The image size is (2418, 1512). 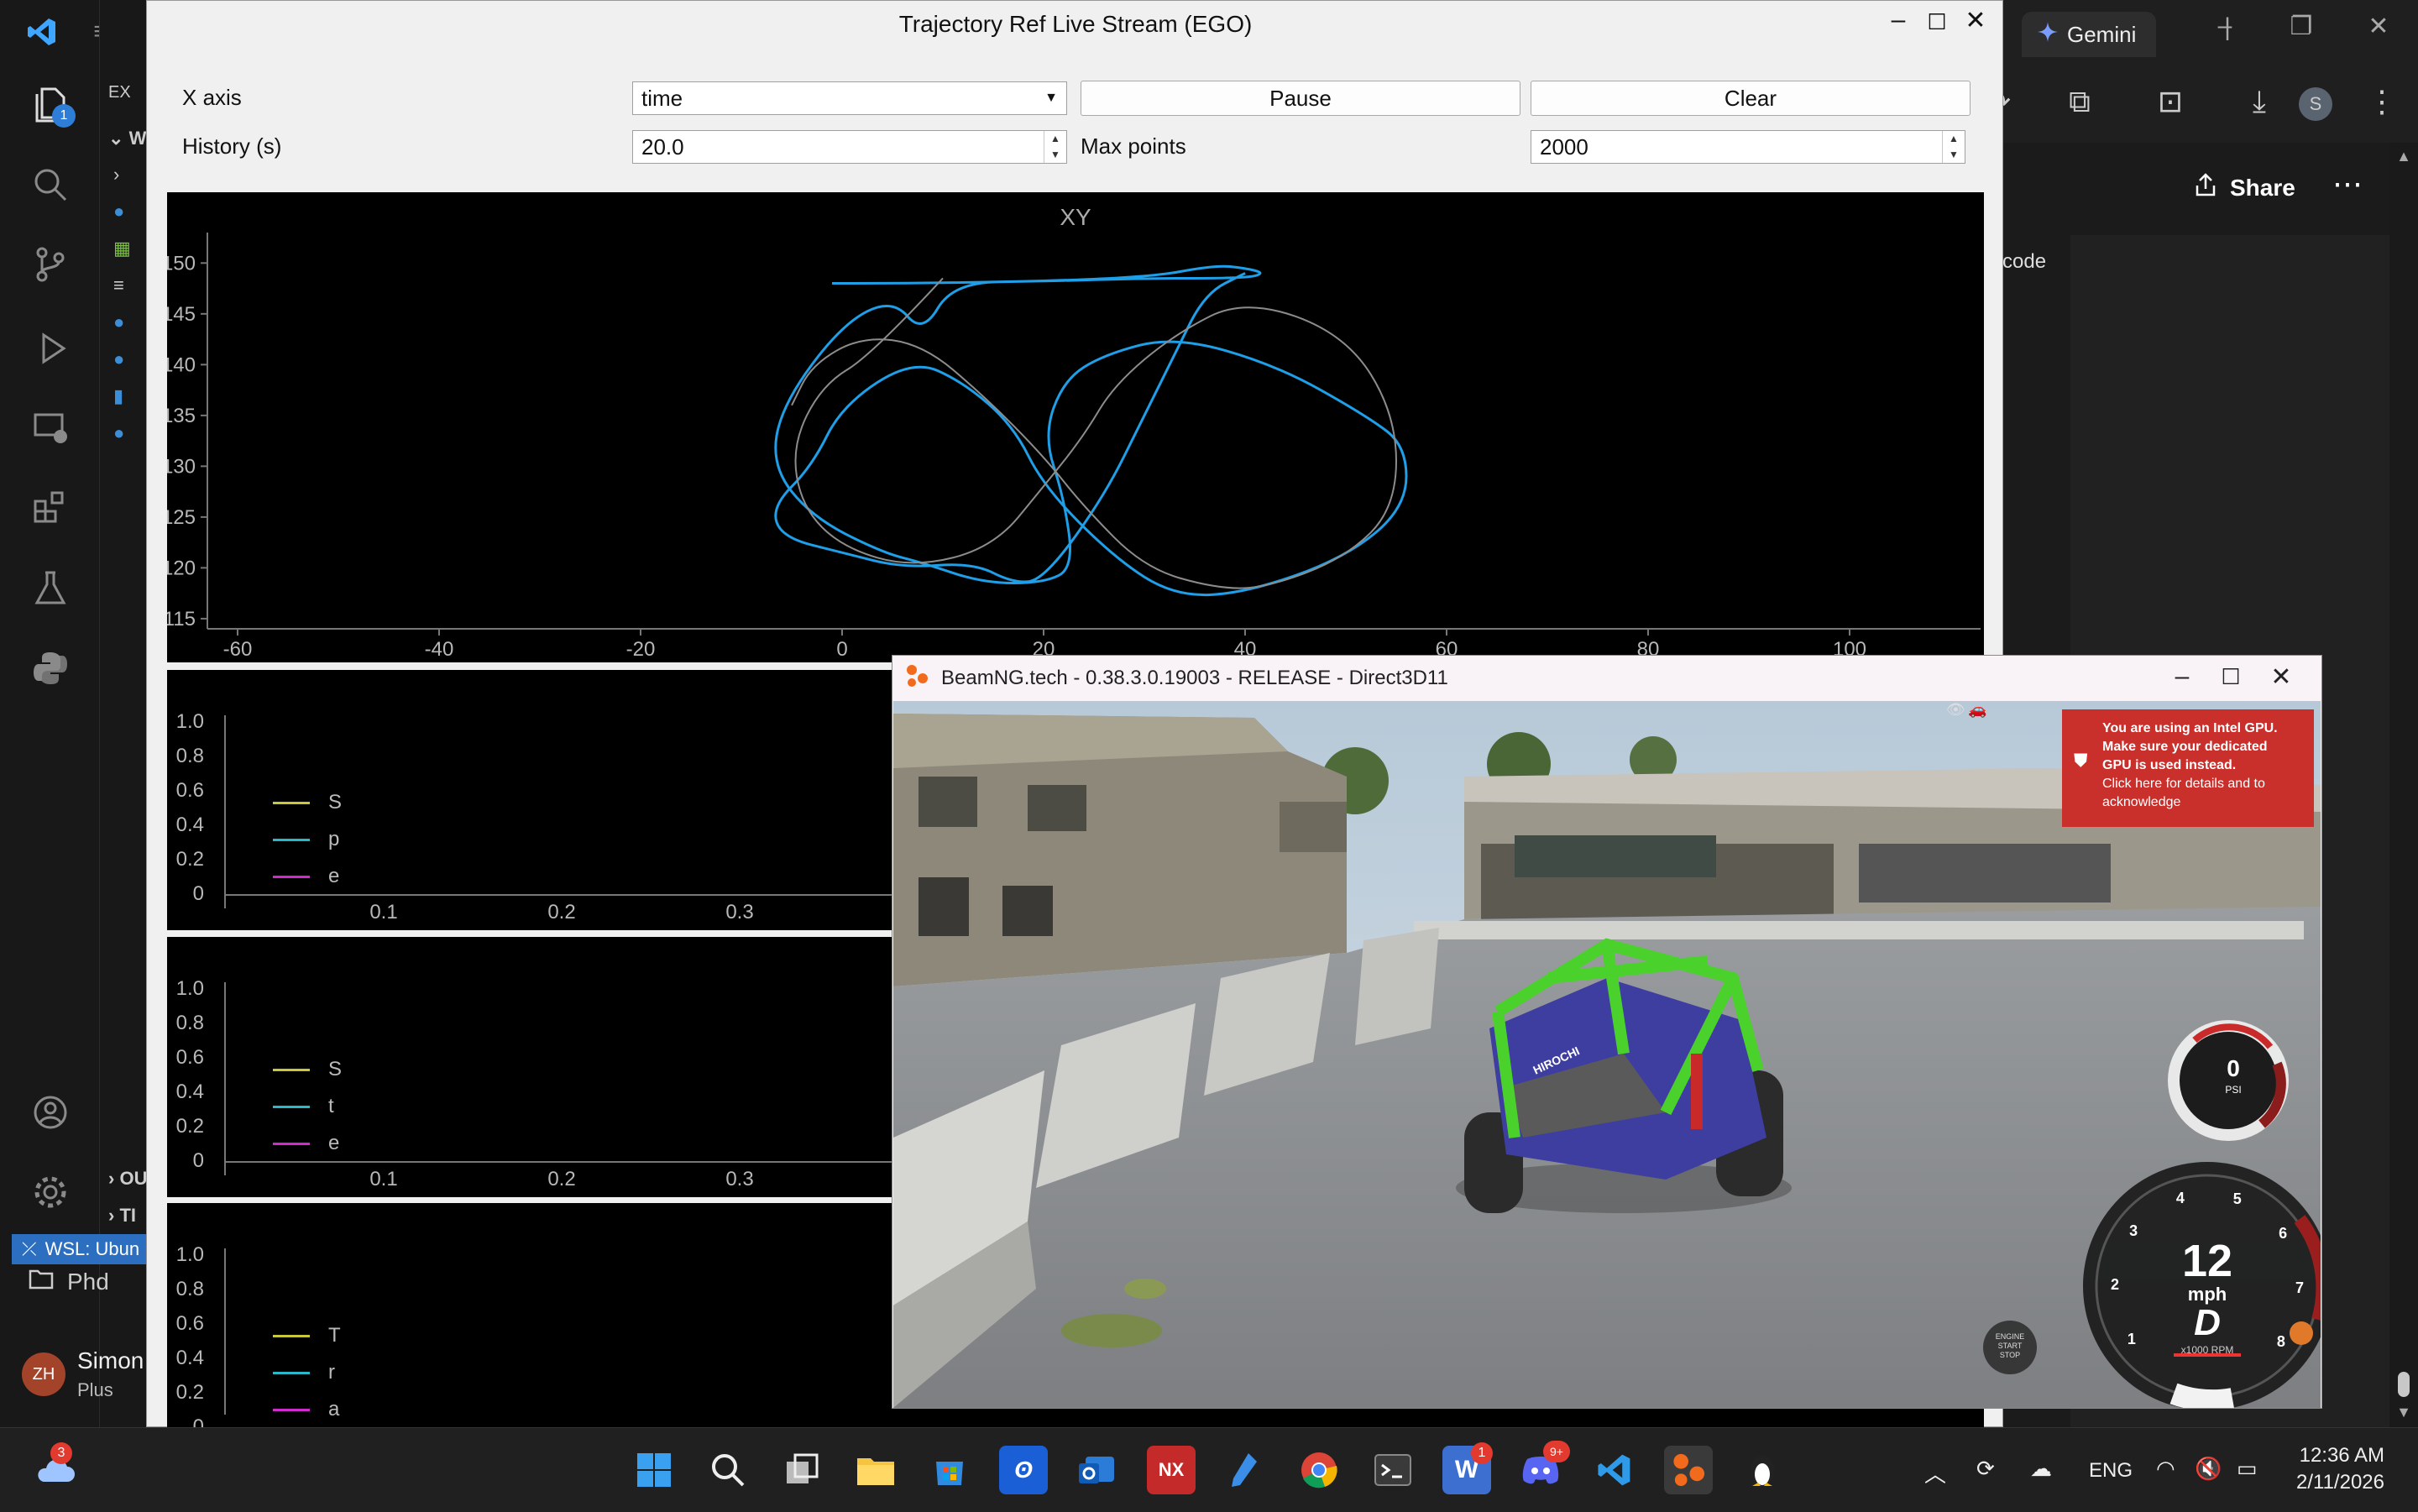 I want to click on nx-app-icon: NX, so click(x=1171, y=1470).